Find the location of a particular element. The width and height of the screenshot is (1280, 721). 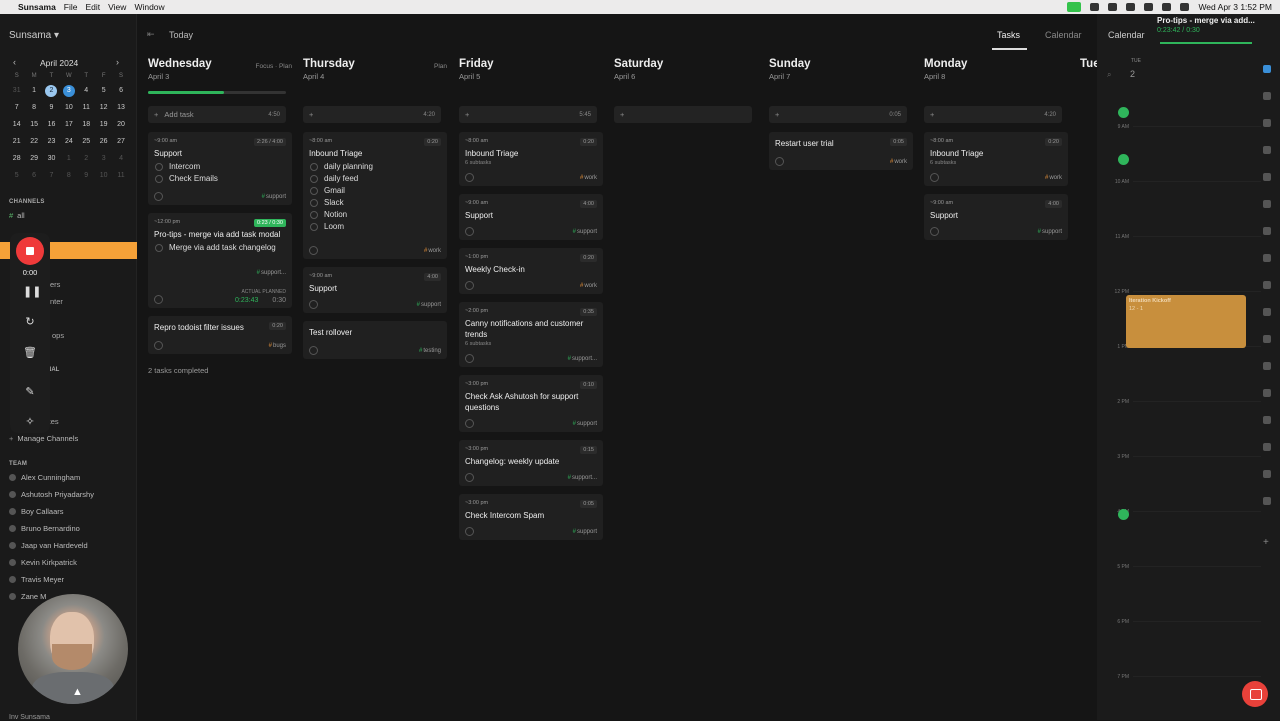

team-member: Bruno Bernardino is located at coordinates (44, 528).